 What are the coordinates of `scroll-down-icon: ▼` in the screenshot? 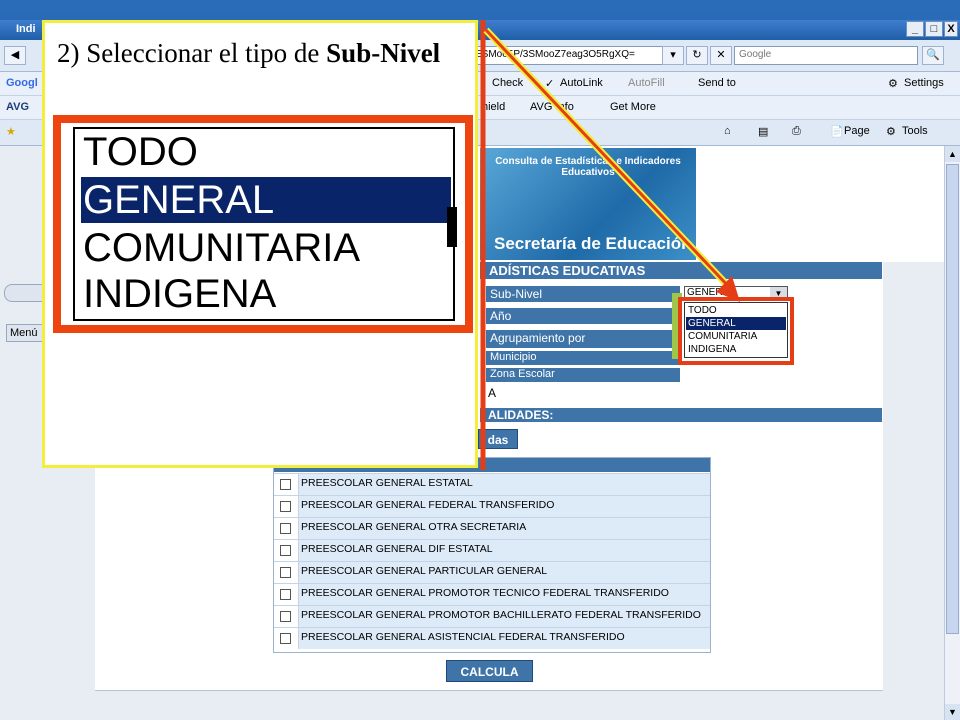 It's located at (952, 712).